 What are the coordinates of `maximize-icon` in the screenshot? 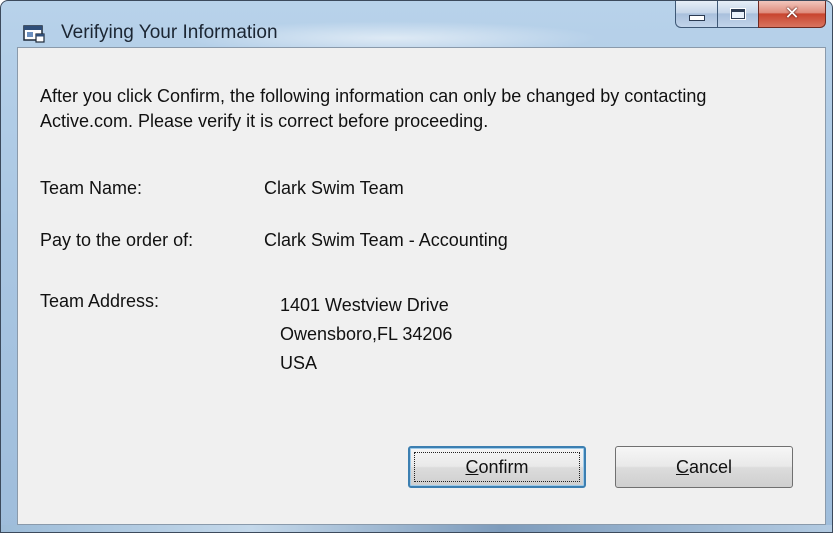 It's located at (738, 14).